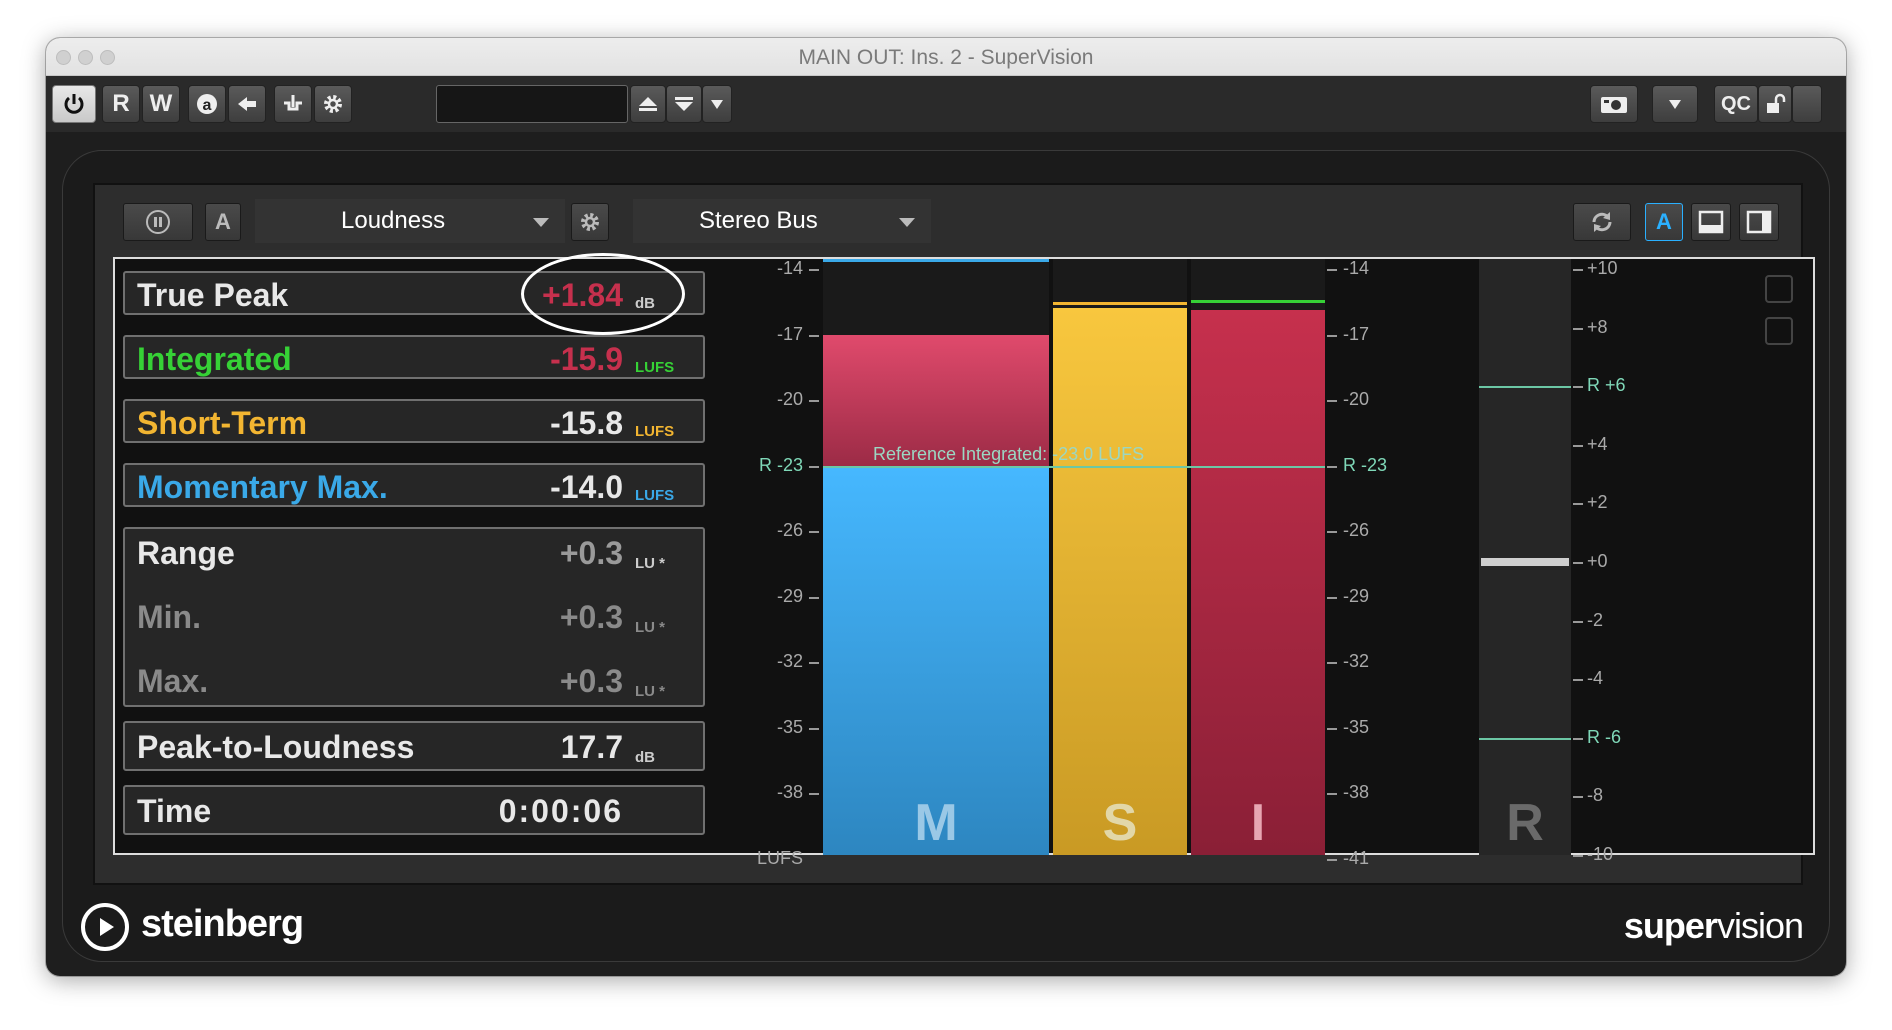 Image resolution: width=1892 pixels, height=1030 pixels. Describe the element at coordinates (591, 617) in the screenshot. I see `range-min-value: +0.3` at that location.